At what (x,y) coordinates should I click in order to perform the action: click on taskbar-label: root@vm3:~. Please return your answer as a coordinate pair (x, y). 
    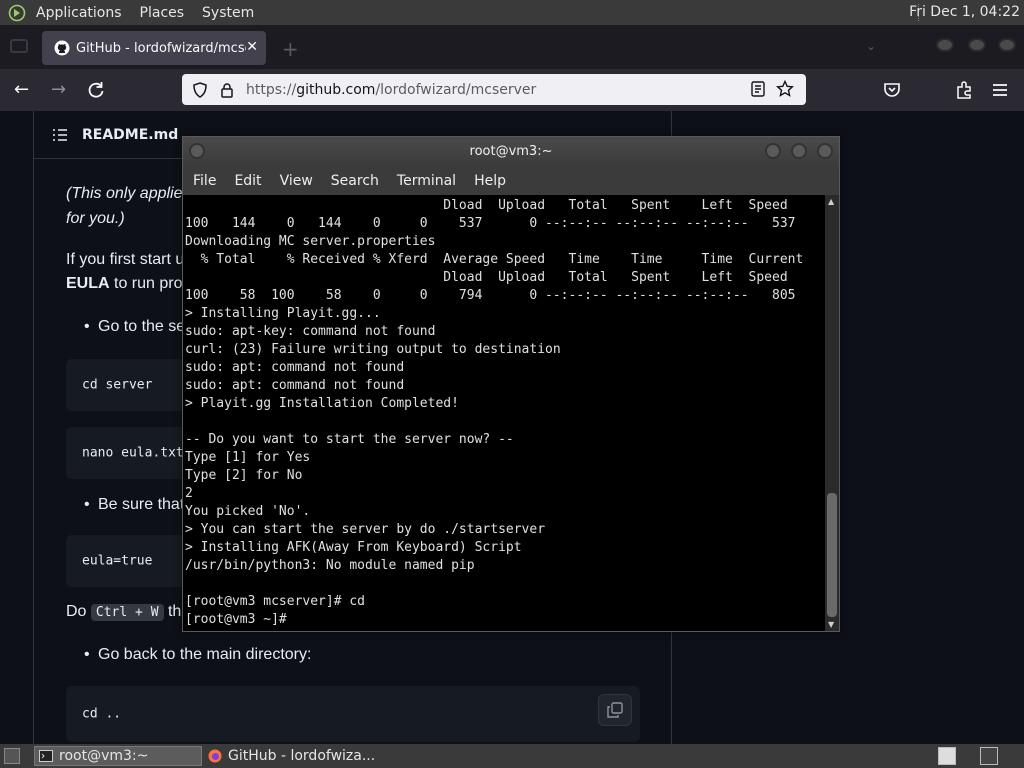
    Looking at the image, I should click on (104, 756).